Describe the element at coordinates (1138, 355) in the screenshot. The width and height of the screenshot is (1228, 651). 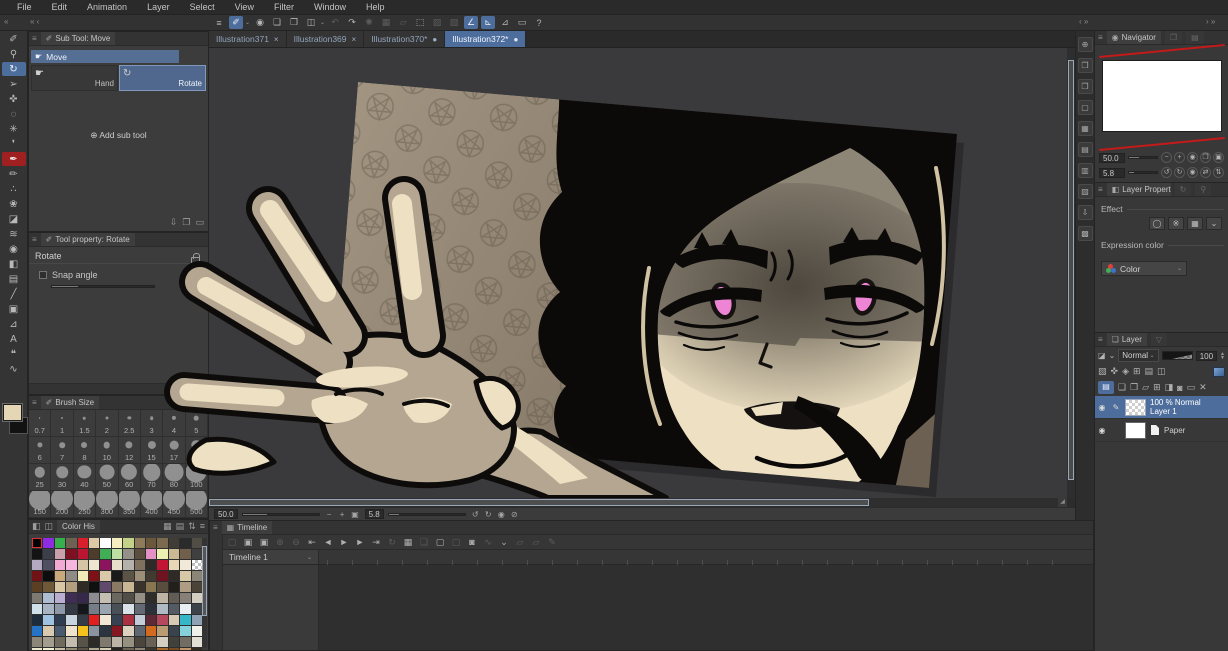
I see `blend-mode-dropdown: Normal ⌄` at that location.